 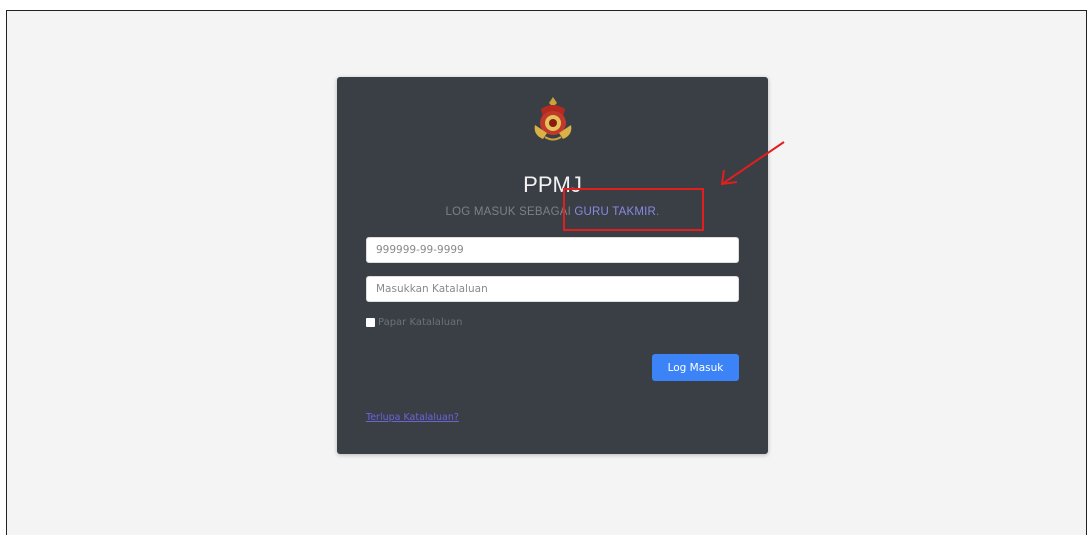 What do you see at coordinates (695, 367) in the screenshot?
I see `login-button: Log Masuk` at bounding box center [695, 367].